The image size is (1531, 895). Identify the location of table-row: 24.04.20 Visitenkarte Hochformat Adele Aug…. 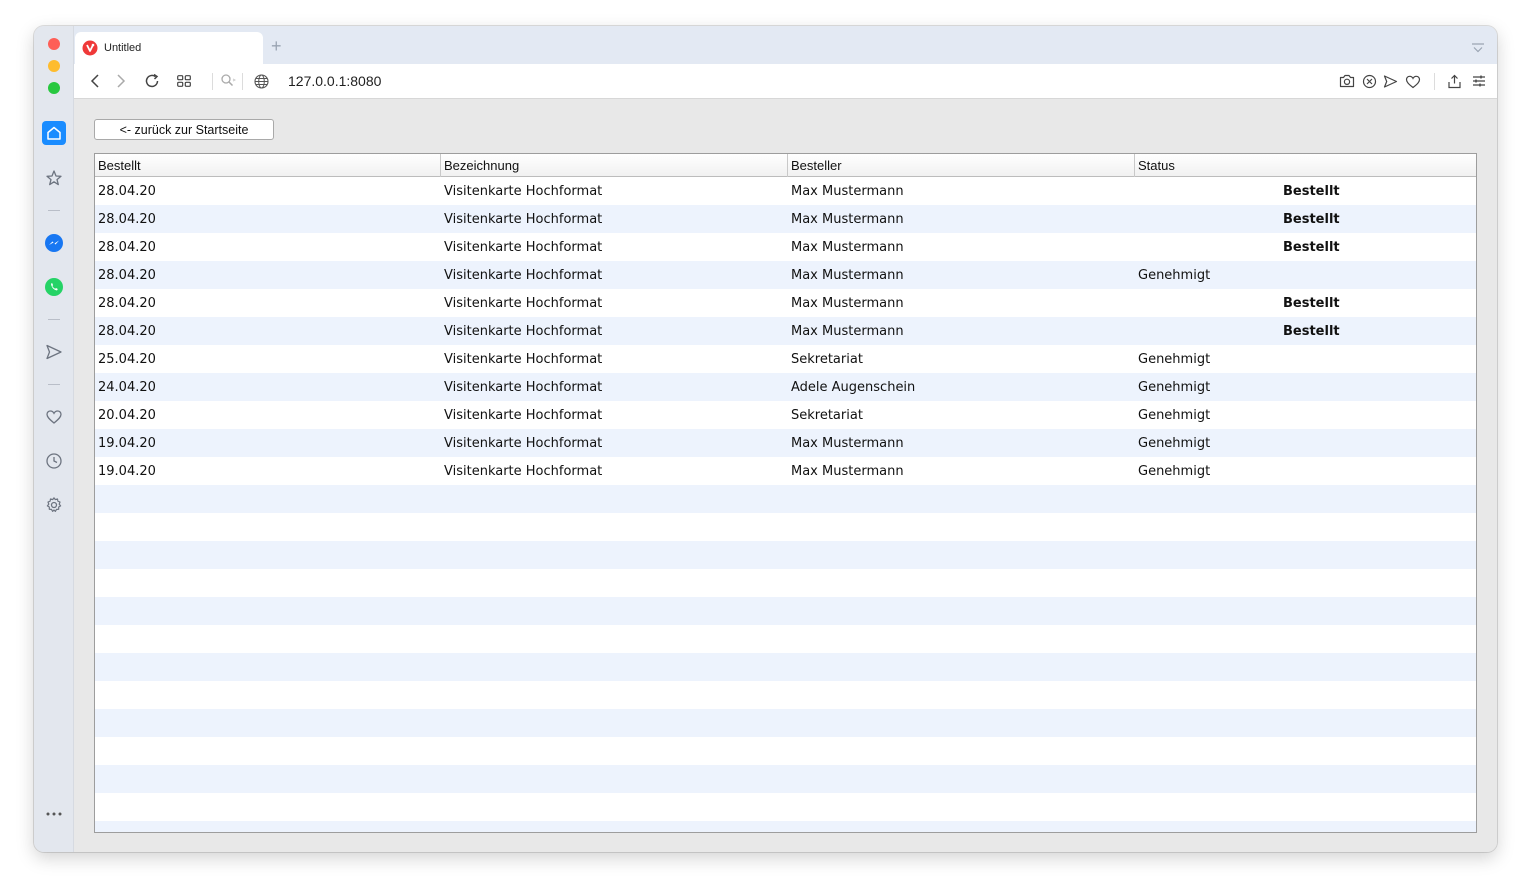
(785, 387).